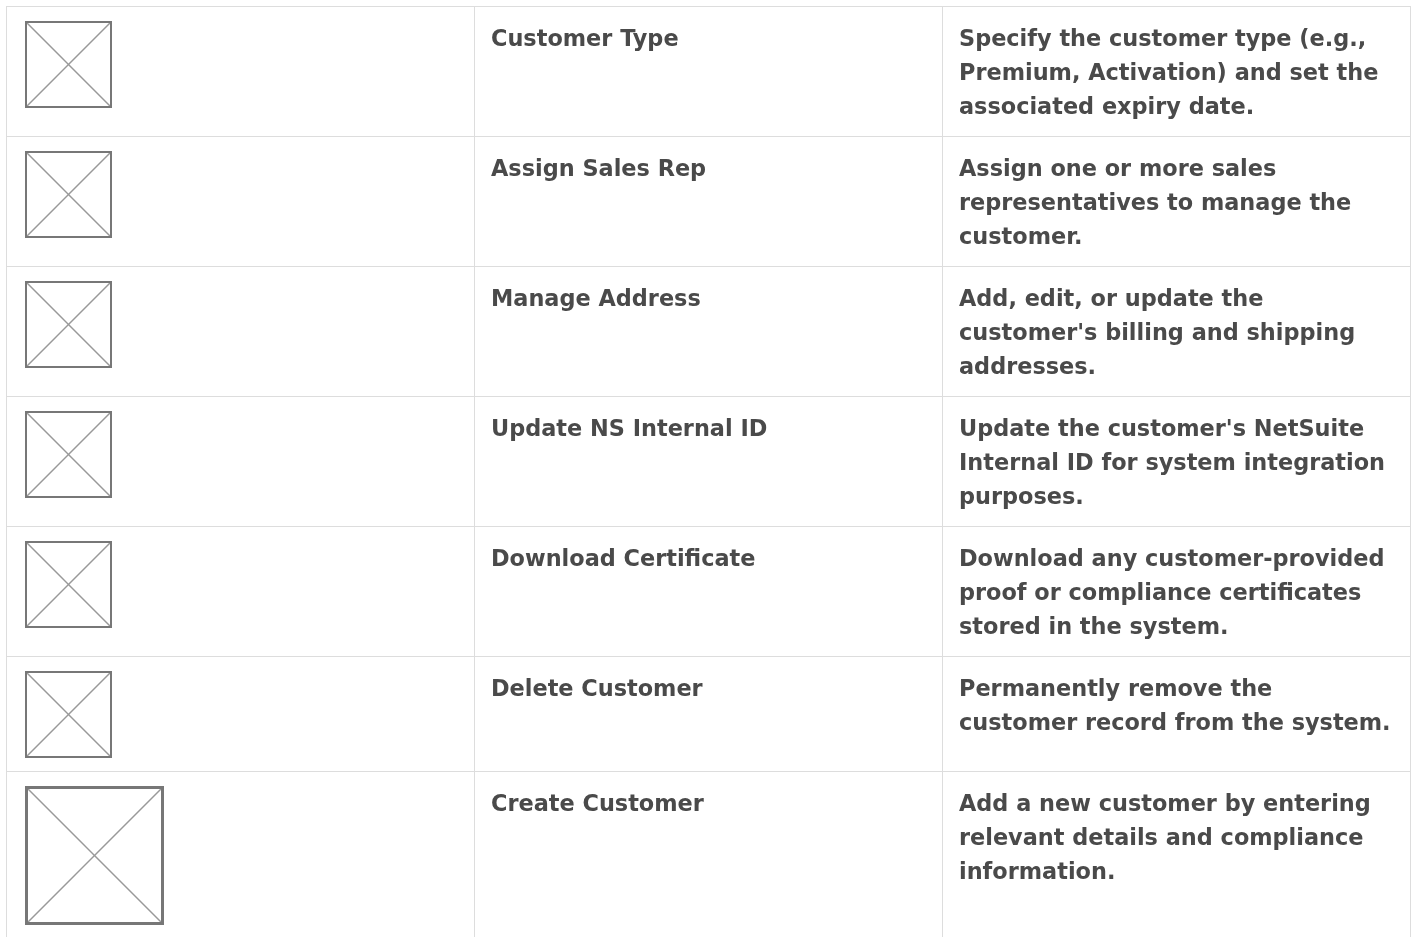  I want to click on action-description: Download any customer-provided proof or compliance certificates stored in the system., so click(1172, 592).